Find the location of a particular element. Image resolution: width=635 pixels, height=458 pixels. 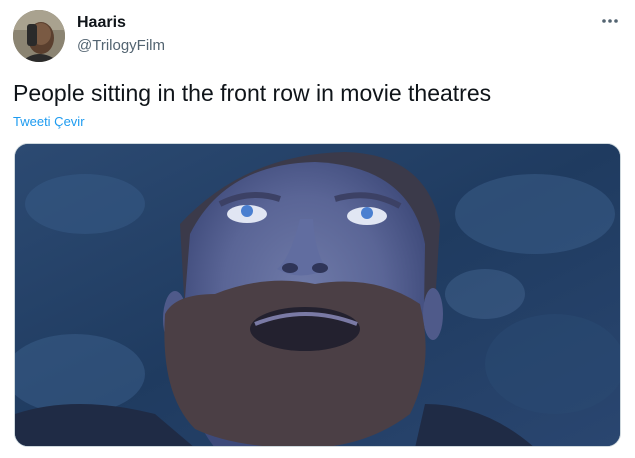

more-horizontal-icon is located at coordinates (610, 21).